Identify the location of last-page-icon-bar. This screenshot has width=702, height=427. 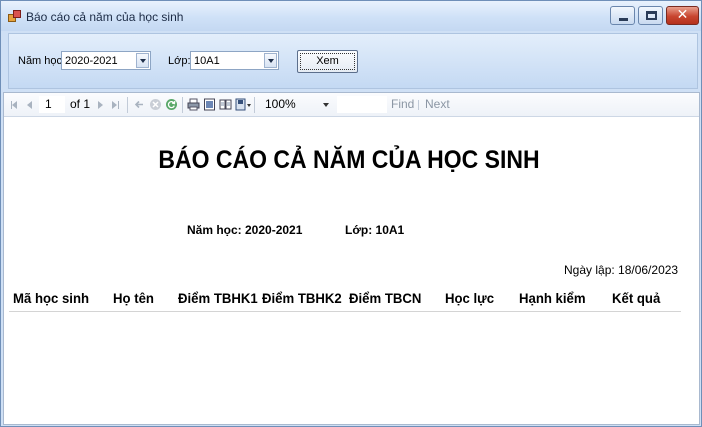
(118, 105).